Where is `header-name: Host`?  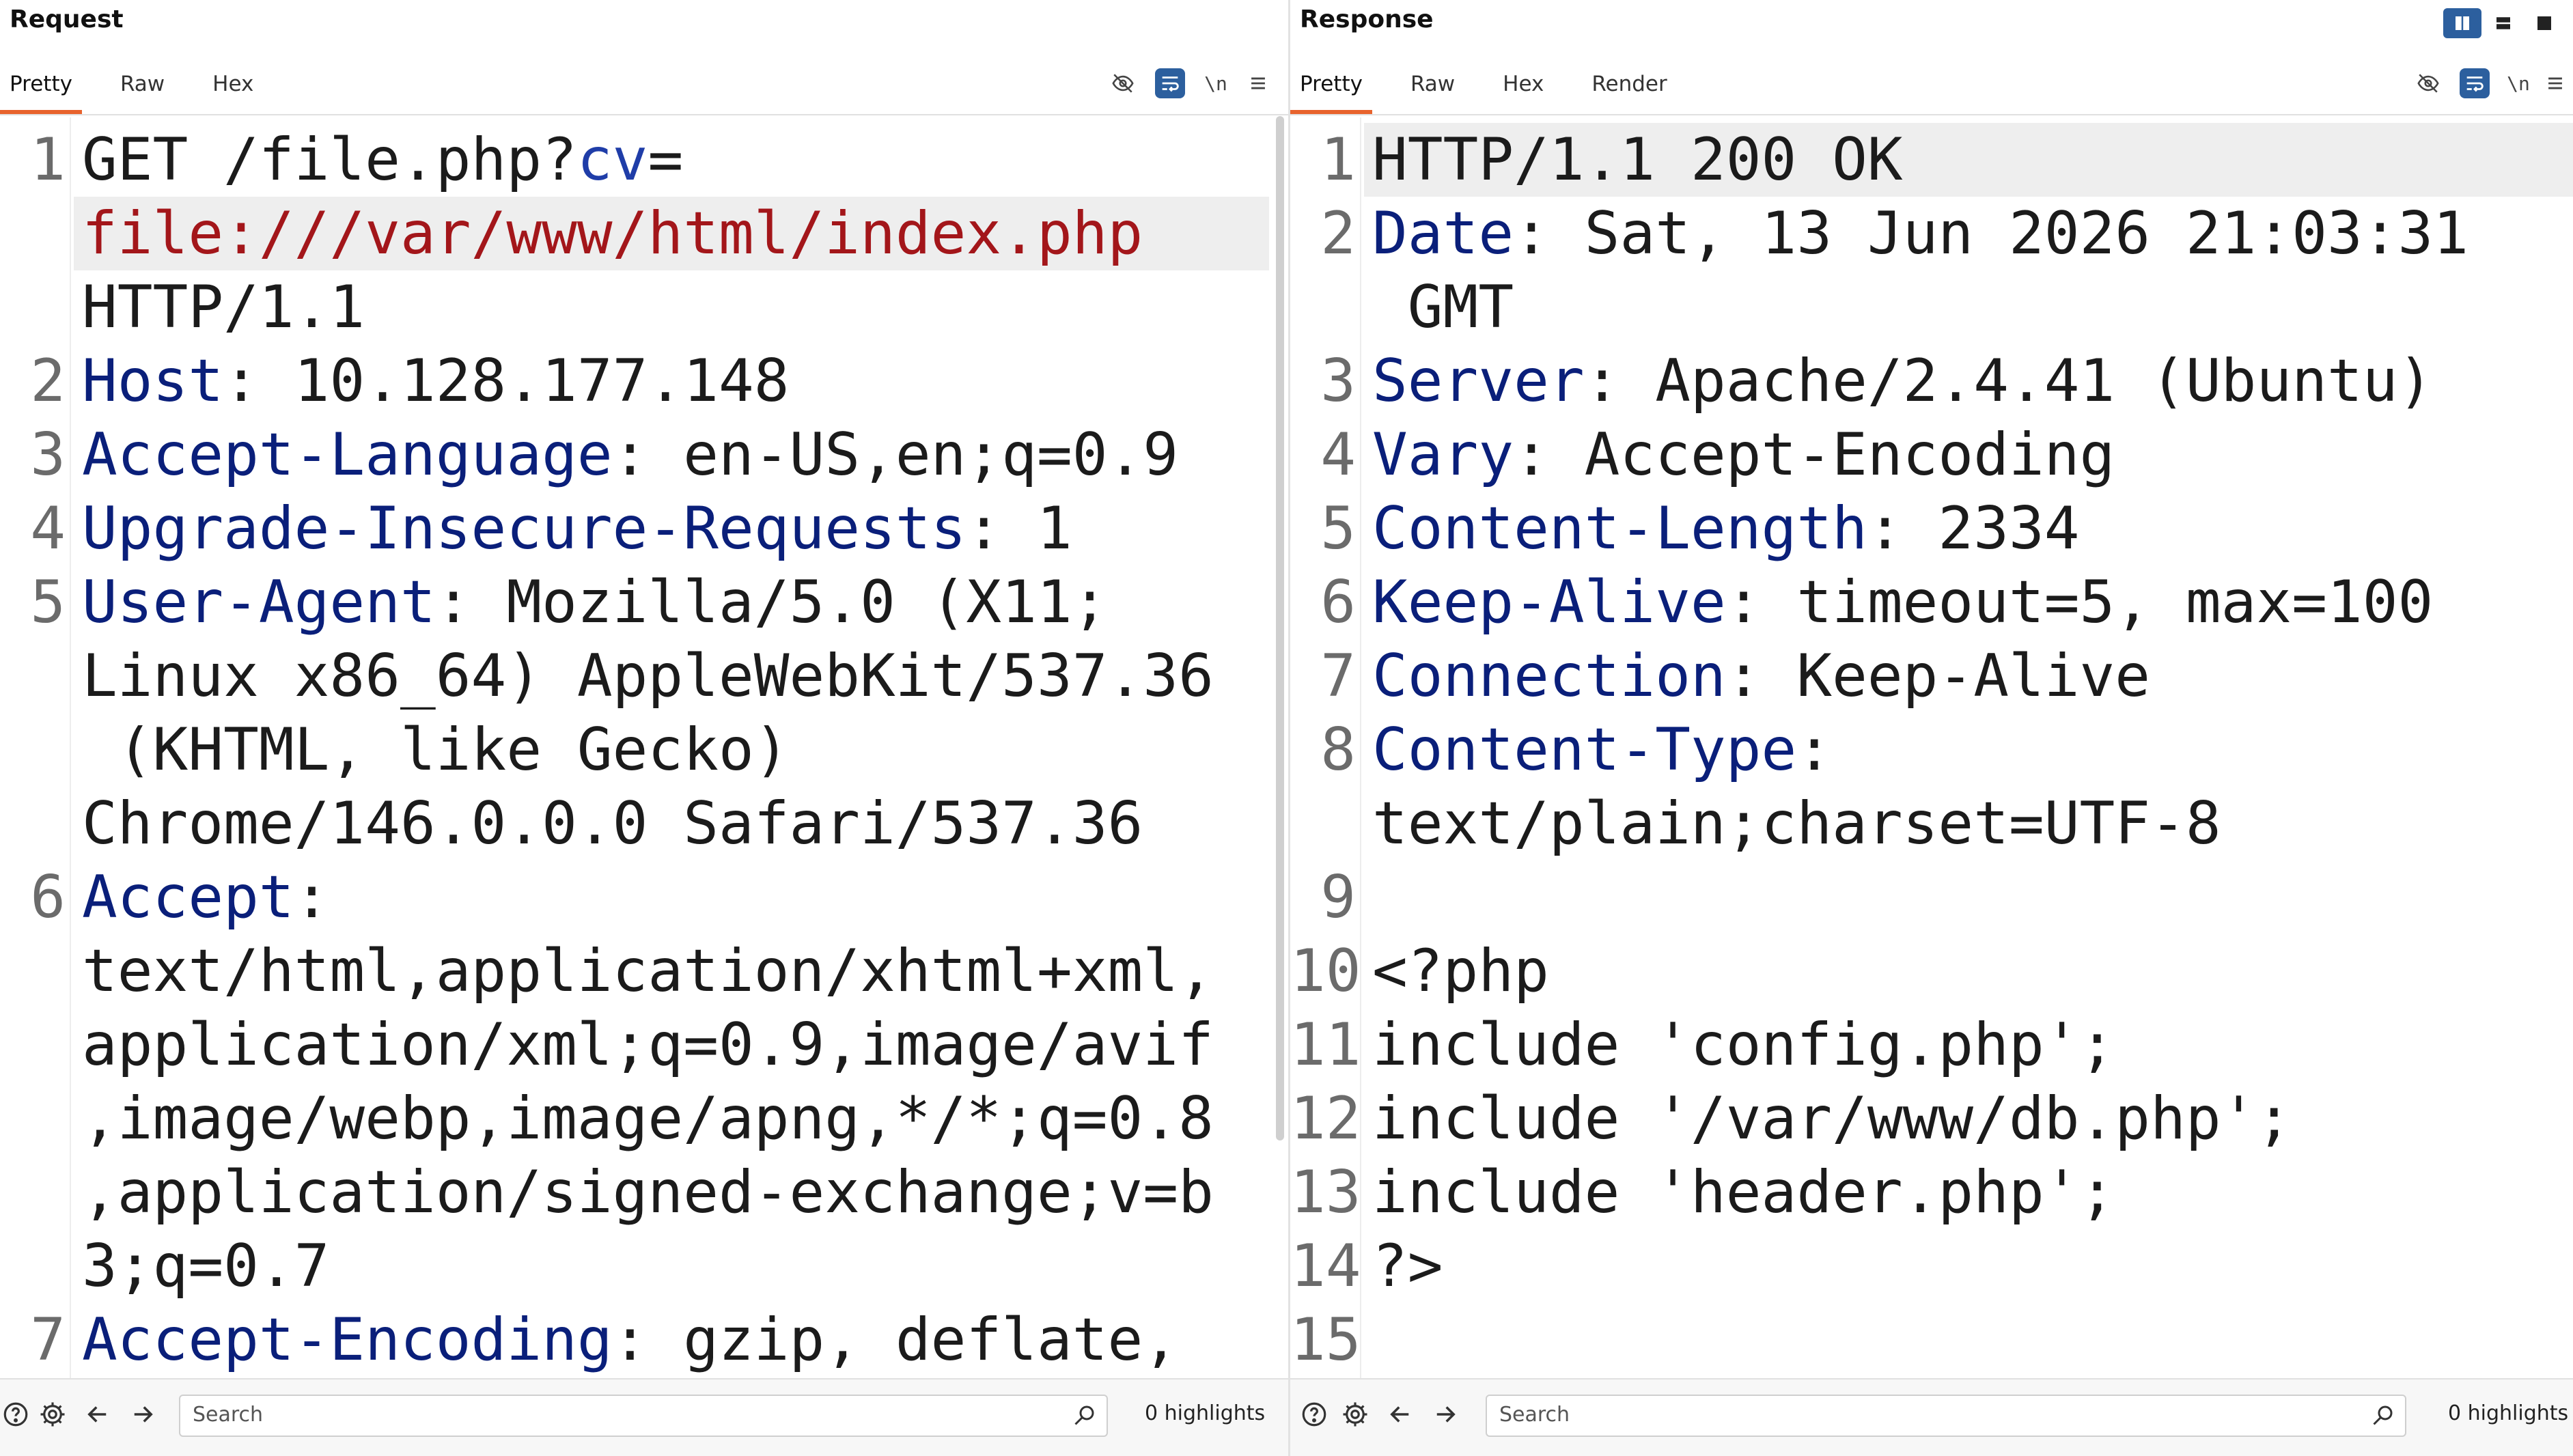 header-name: Host is located at coordinates (153, 381).